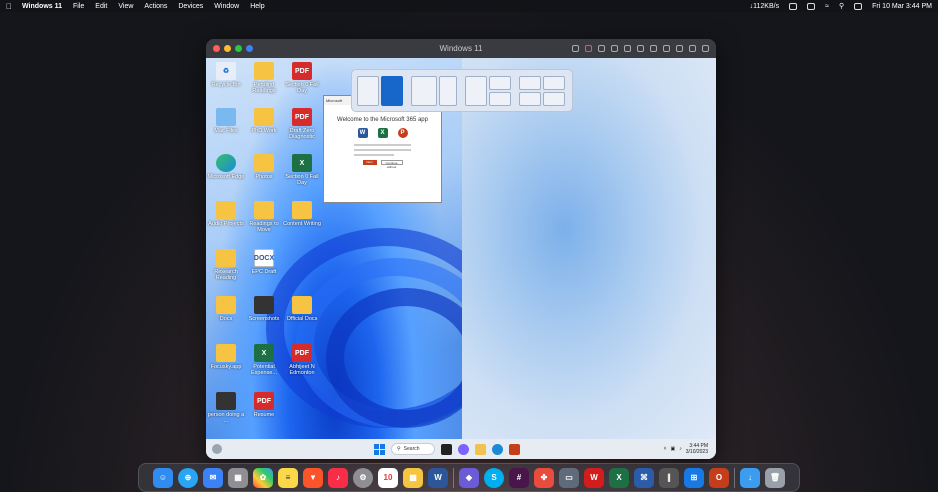  Describe the element at coordinates (313, 477) in the screenshot. I see `brave-icon: ▼` at that location.